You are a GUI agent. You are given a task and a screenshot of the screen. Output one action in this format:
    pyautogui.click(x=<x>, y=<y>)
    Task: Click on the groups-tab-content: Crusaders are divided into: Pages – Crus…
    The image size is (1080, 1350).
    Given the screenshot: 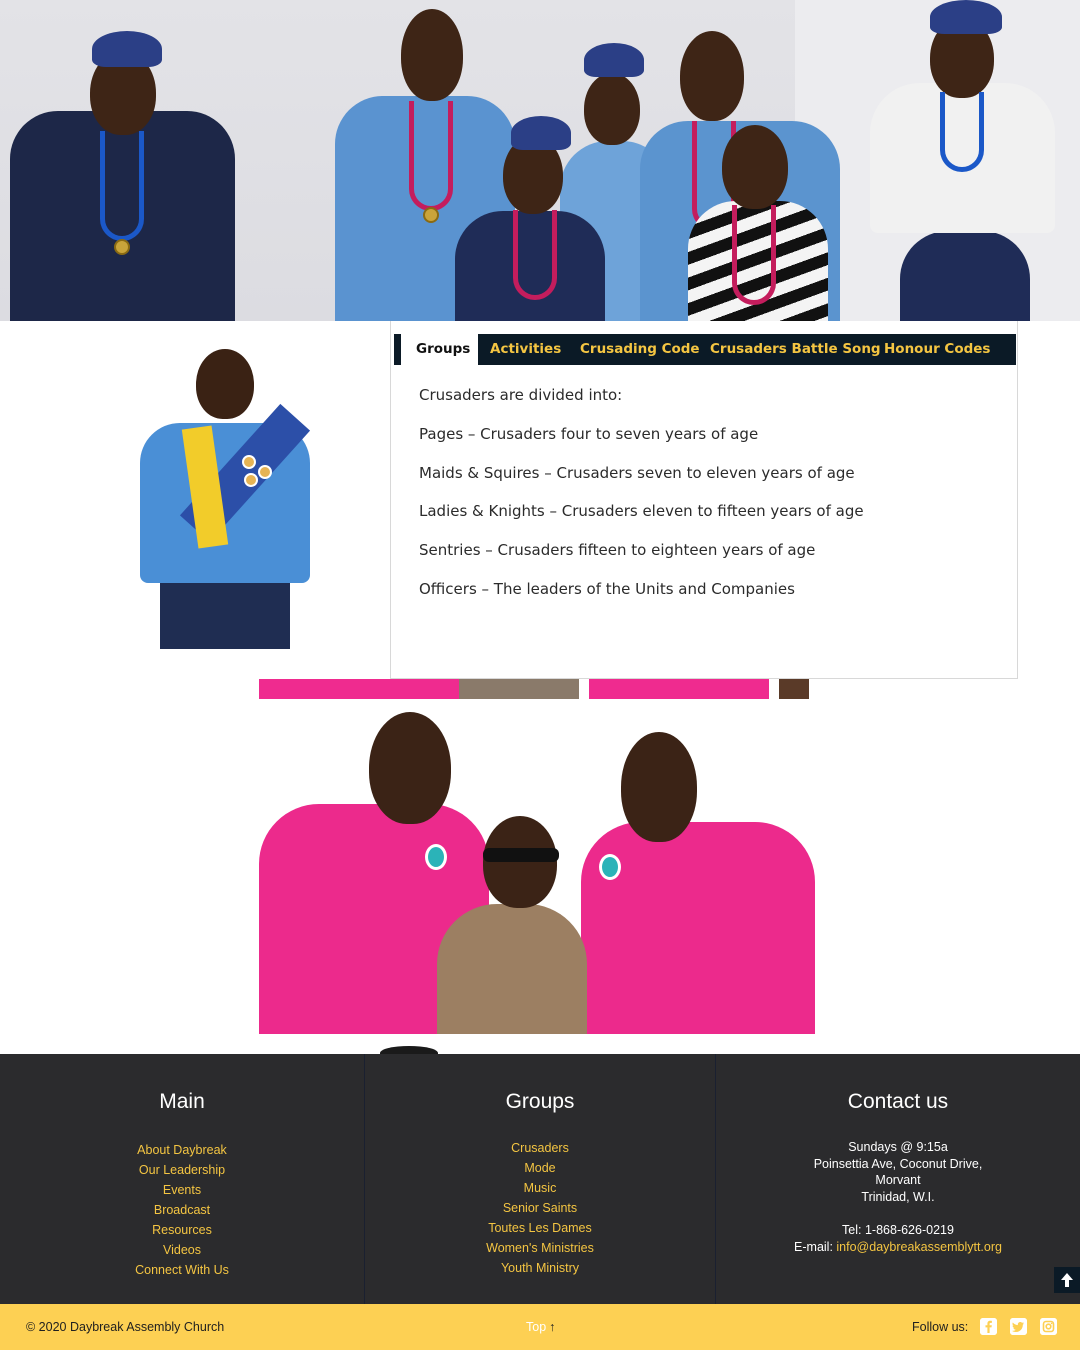 What is the action you would take?
    pyautogui.click(x=709, y=501)
    